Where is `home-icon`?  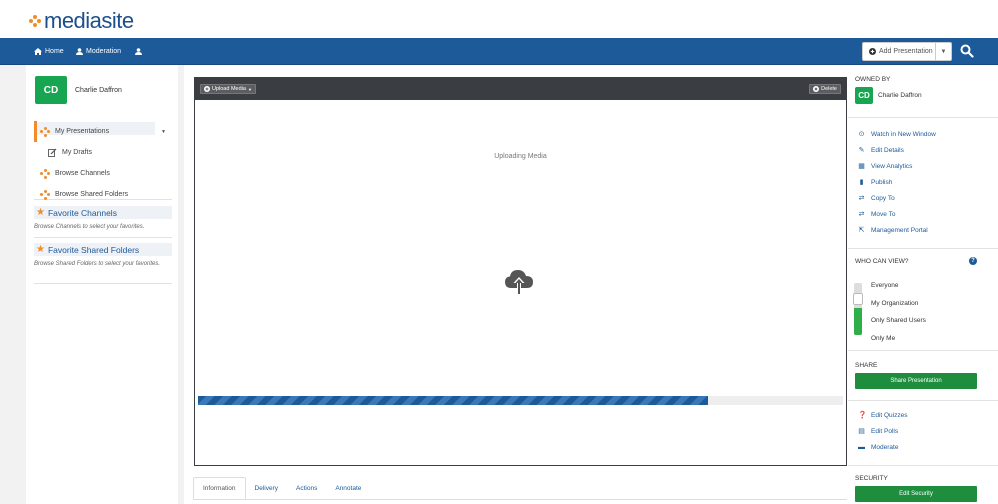
home-icon is located at coordinates (38, 51).